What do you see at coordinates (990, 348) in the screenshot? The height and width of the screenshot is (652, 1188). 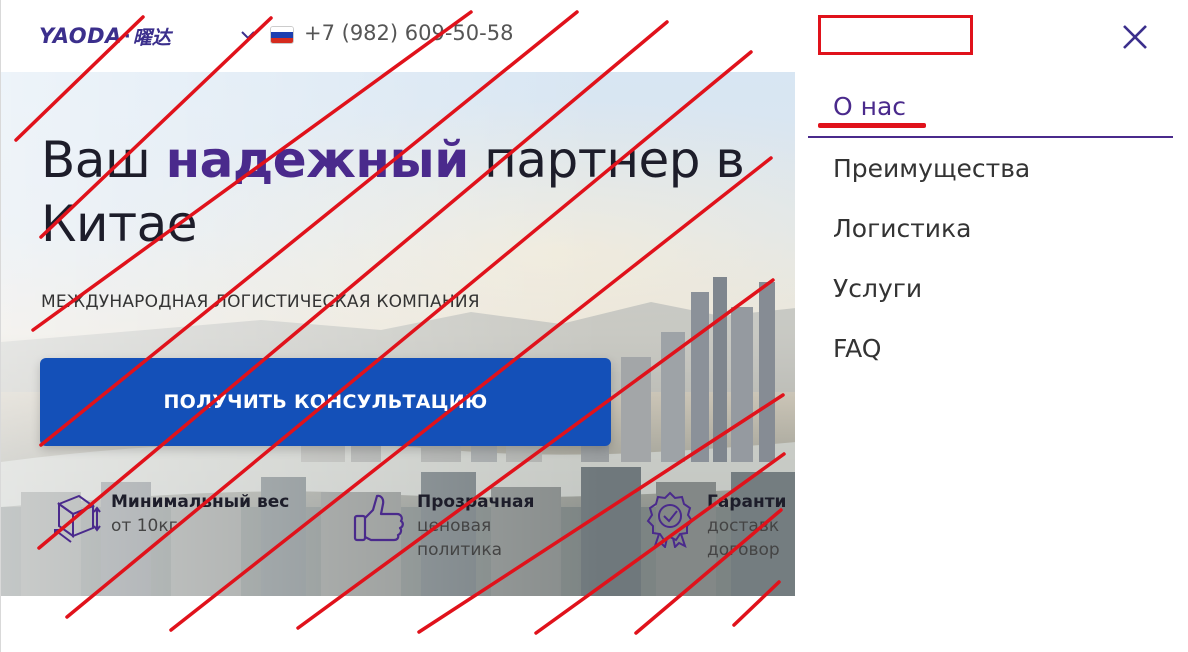 I see `menu-item-faq: FAQ` at bounding box center [990, 348].